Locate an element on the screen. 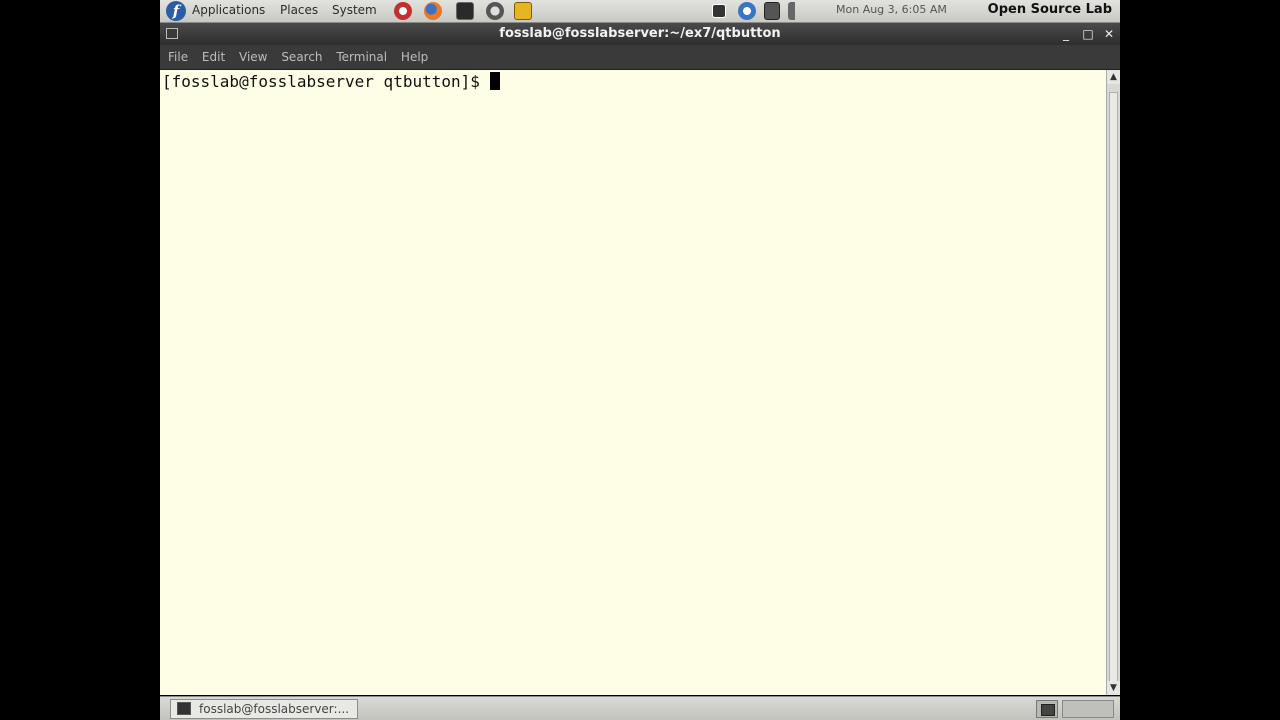  maximize-button: □ is located at coordinates (1088, 34).